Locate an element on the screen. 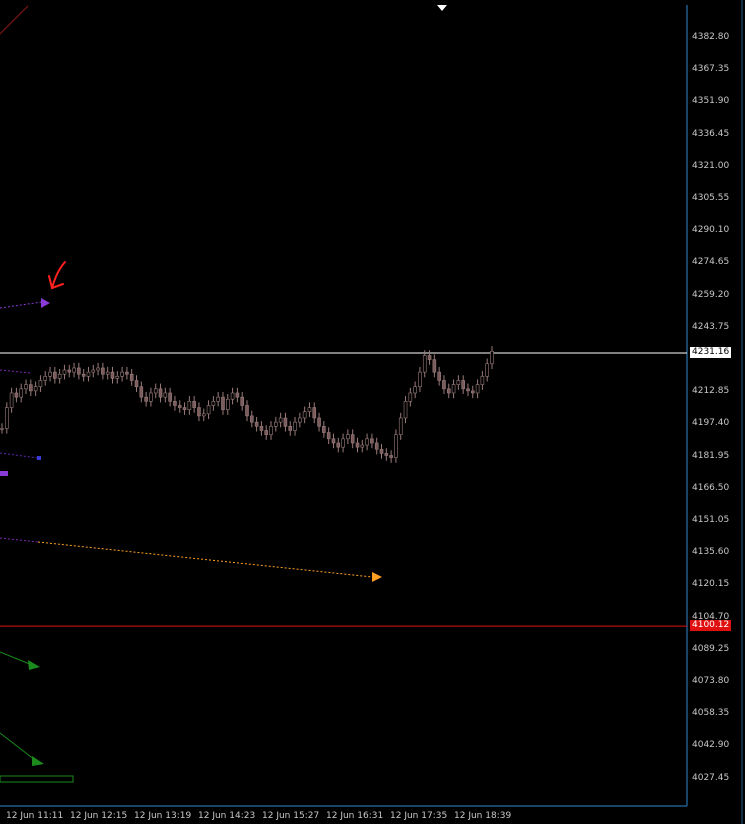 The height and width of the screenshot is (824, 745). alert-price-tag: 4100.12 is located at coordinates (711, 626).